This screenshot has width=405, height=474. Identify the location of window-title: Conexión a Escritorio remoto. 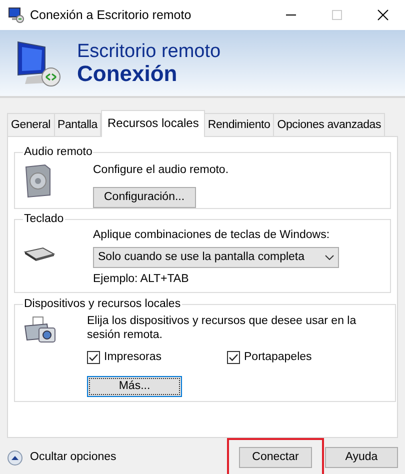
(111, 15).